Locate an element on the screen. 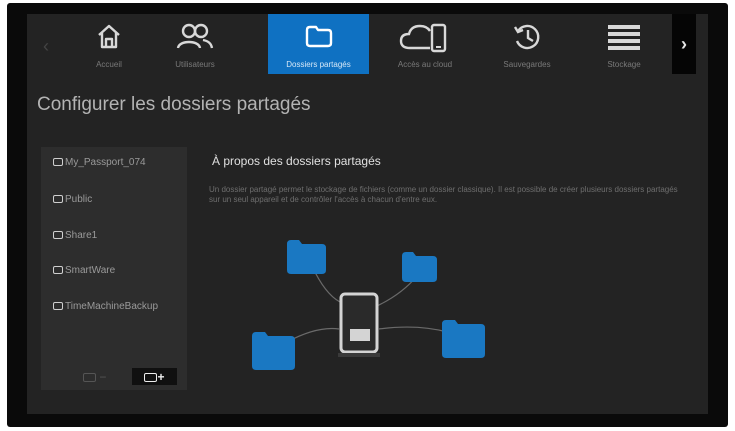 Image resolution: width=735 pixels, height=431 pixels. about-title: À propos des dossiers partagés is located at coordinates (296, 161).